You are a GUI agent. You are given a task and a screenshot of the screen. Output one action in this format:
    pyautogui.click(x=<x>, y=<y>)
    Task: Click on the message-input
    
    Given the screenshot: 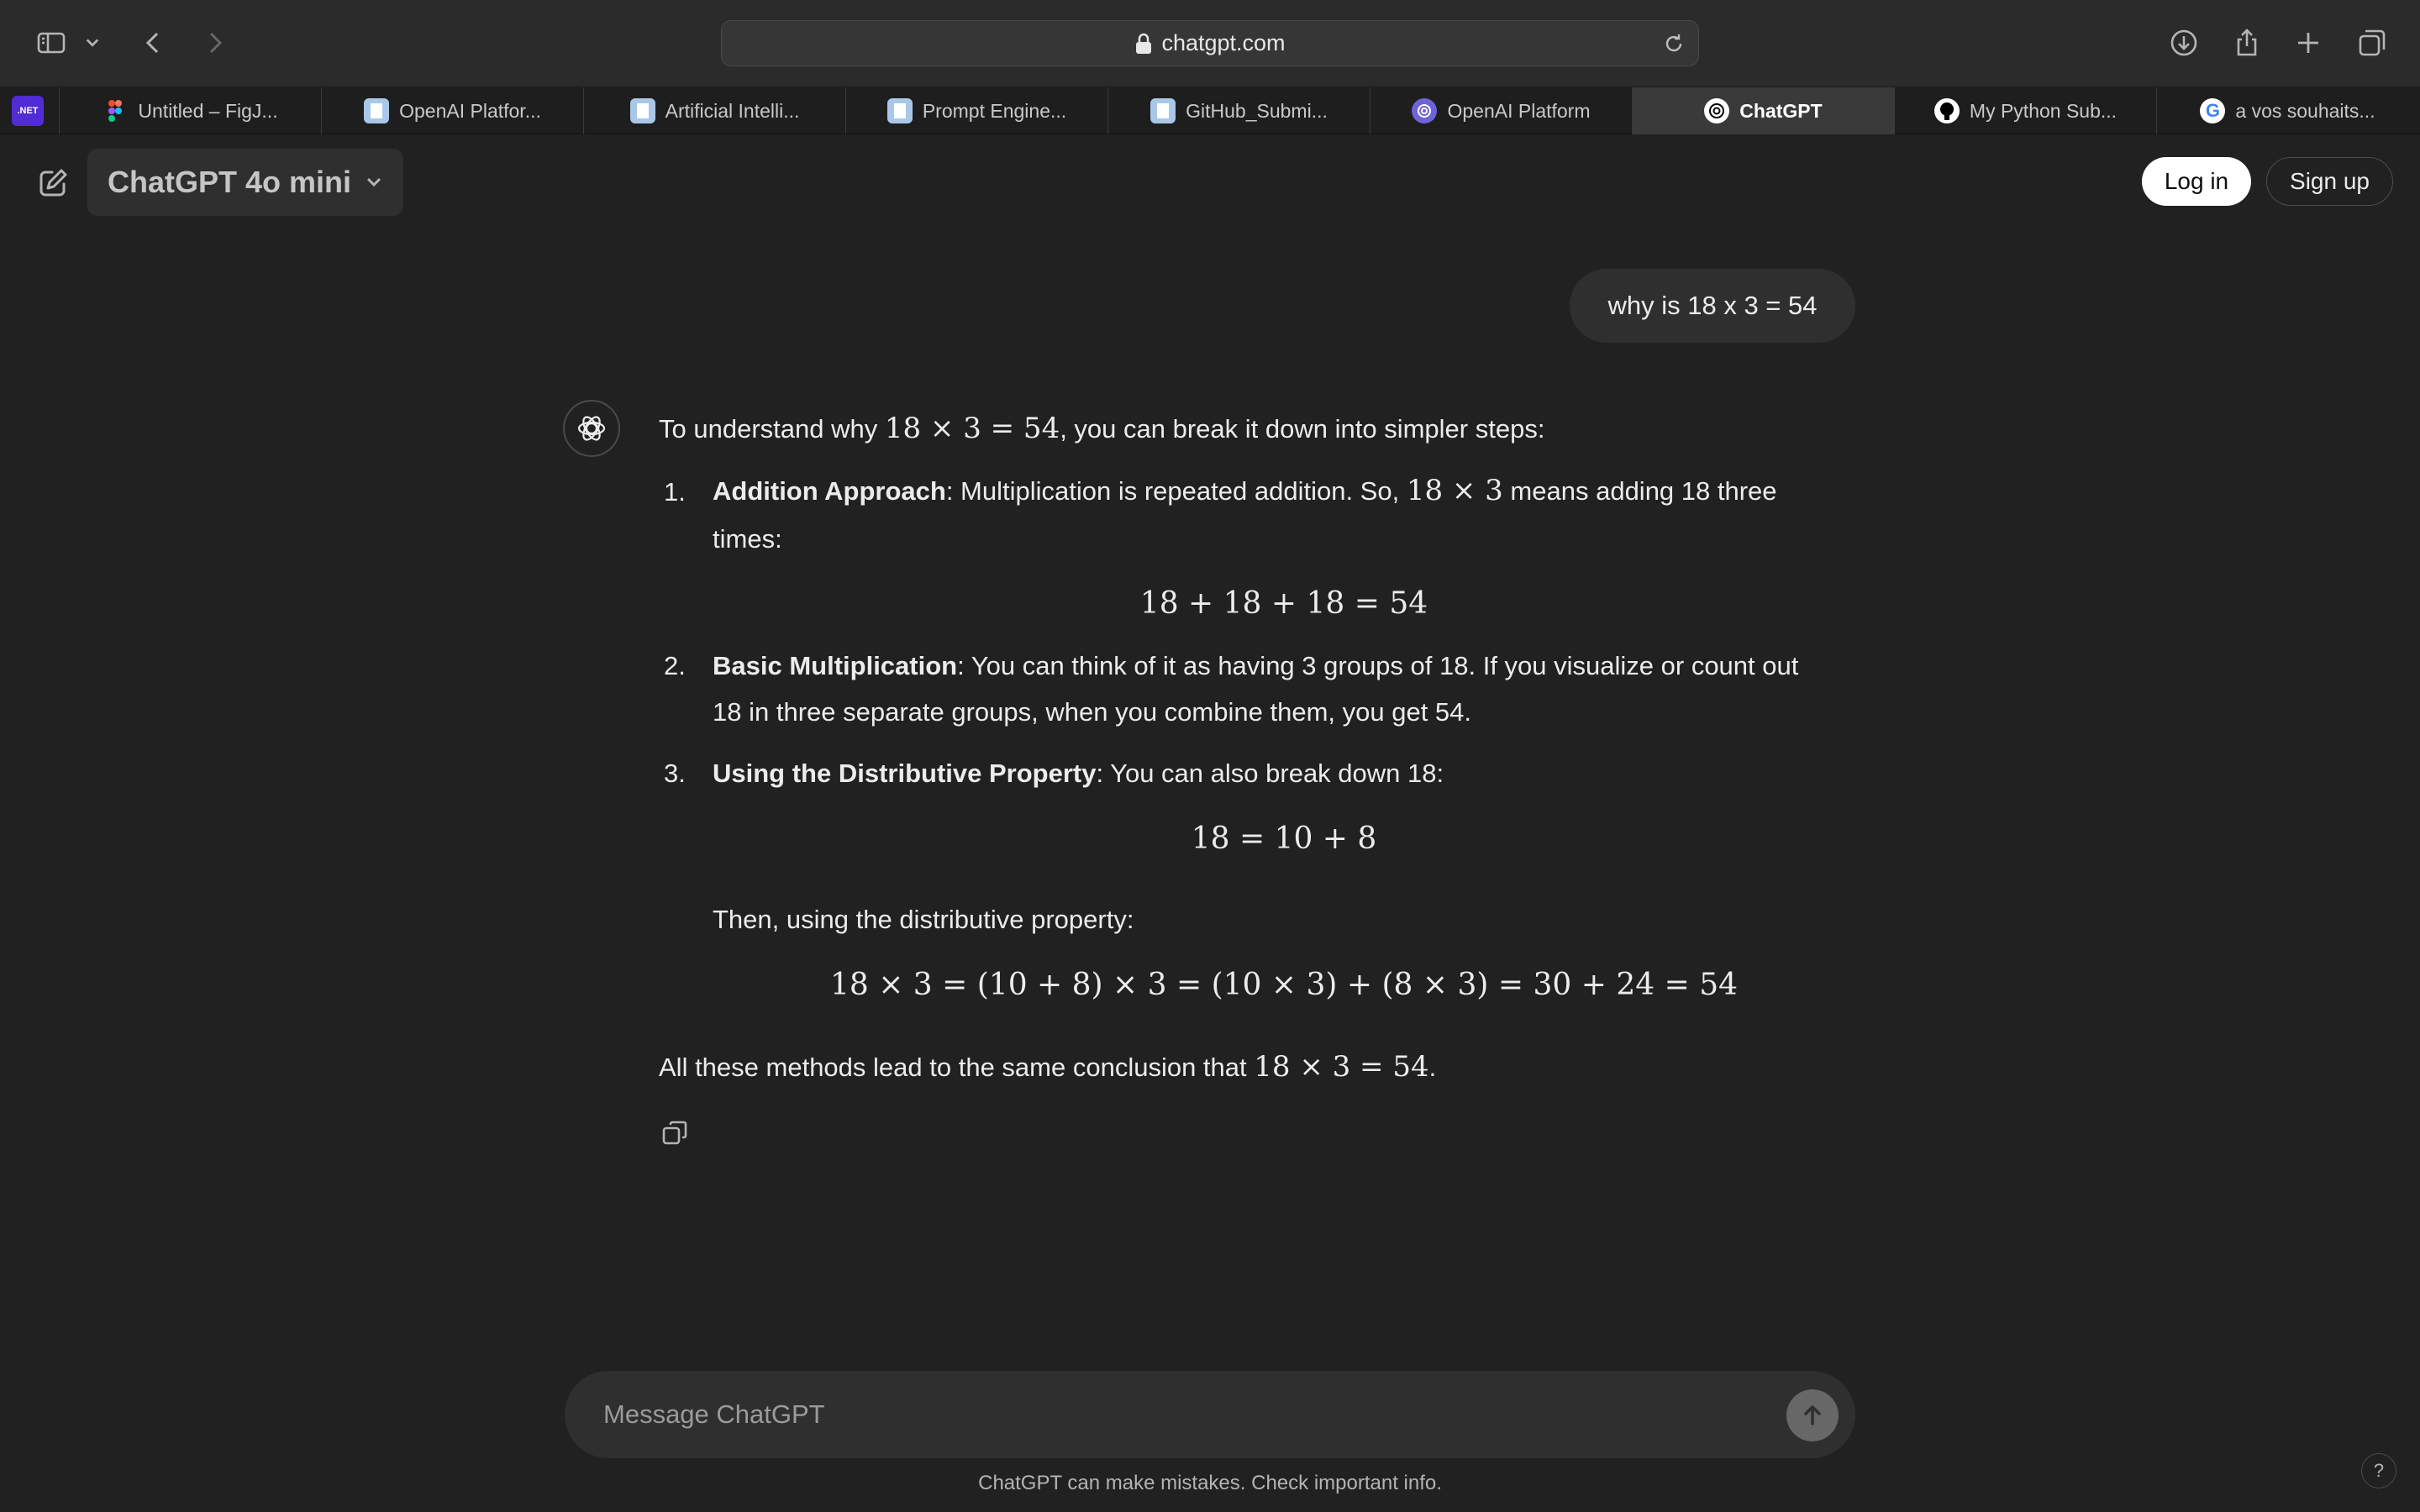 What is the action you would take?
    pyautogui.click(x=1165, y=1414)
    